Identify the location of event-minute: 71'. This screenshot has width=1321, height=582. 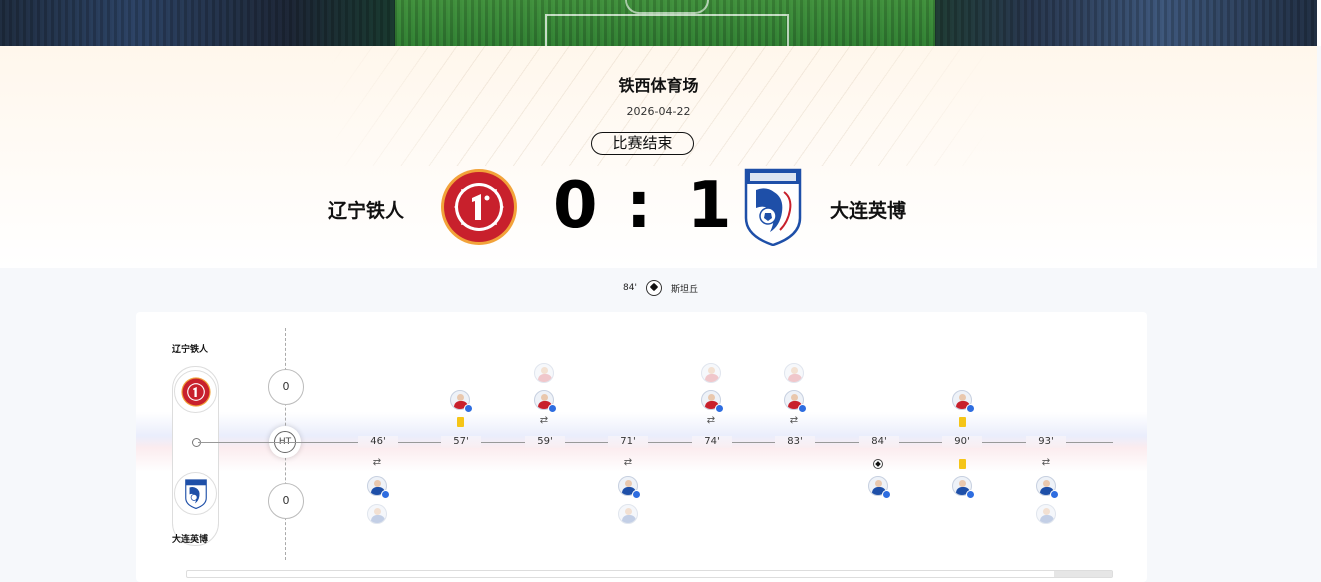
(628, 442).